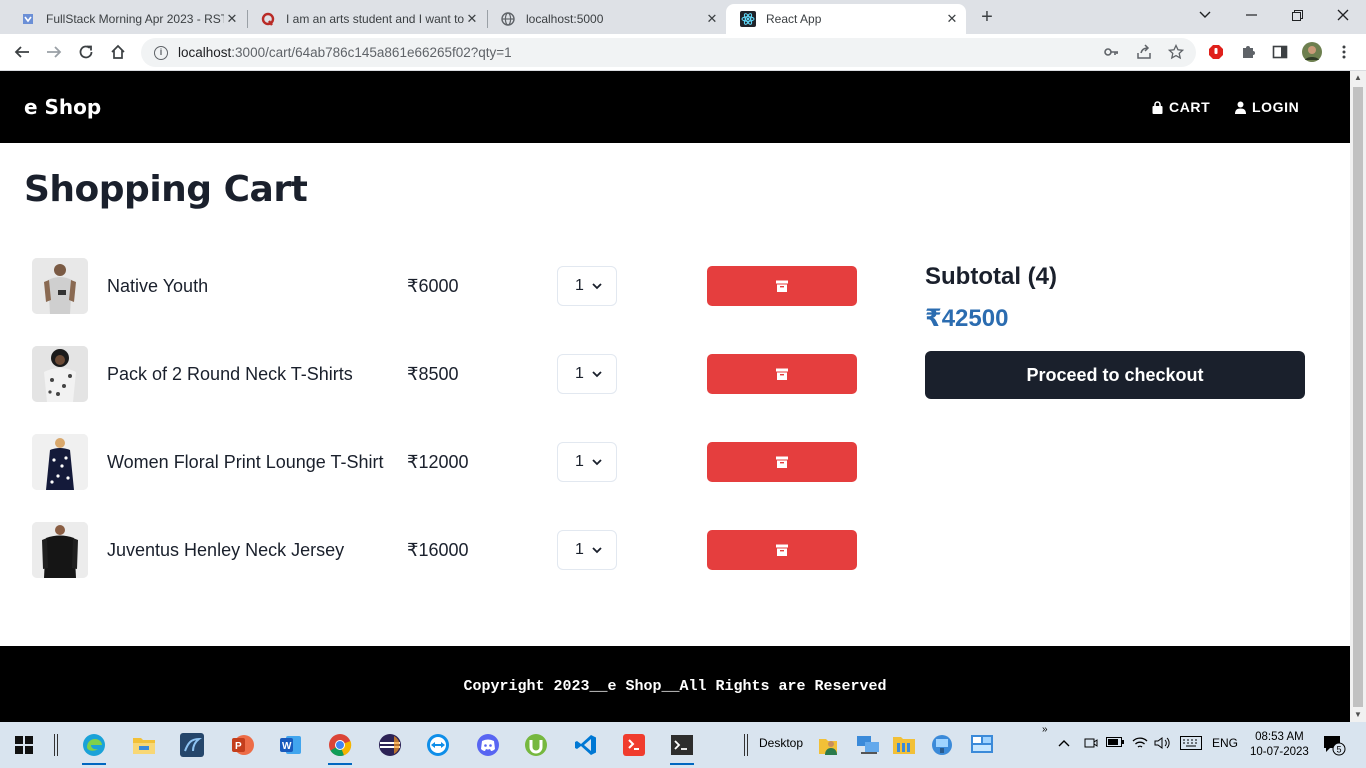 The height and width of the screenshot is (768, 1366). Describe the element at coordinates (586, 745) in the screenshot. I see `vscode-icon` at that location.